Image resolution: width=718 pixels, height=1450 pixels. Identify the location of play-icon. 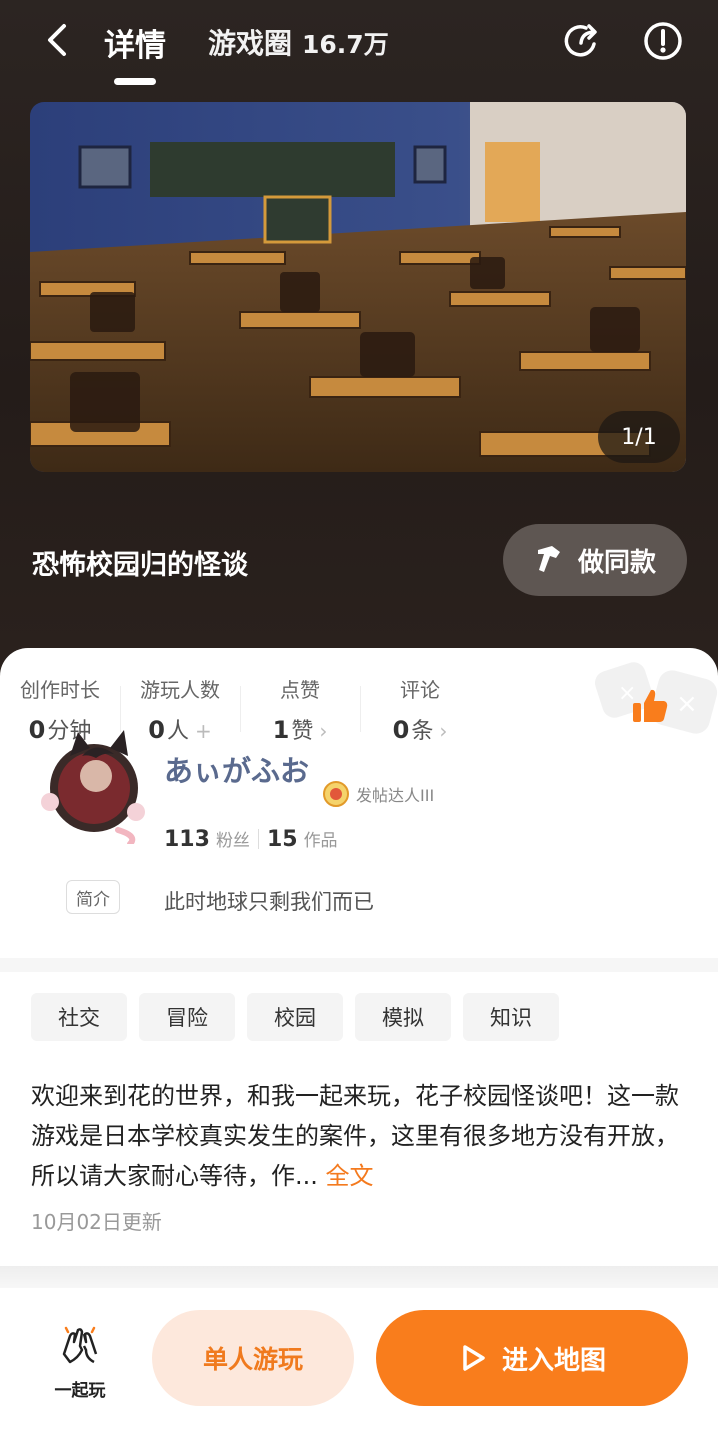
(474, 1358).